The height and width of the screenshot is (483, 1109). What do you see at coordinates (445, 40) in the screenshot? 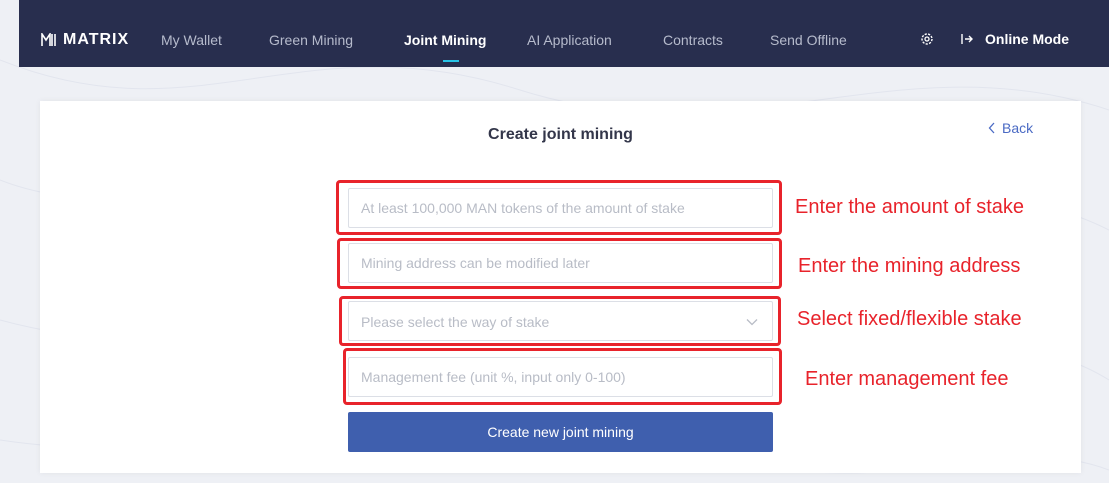
I see `nav-item-joint-mining: Joint Mining` at bounding box center [445, 40].